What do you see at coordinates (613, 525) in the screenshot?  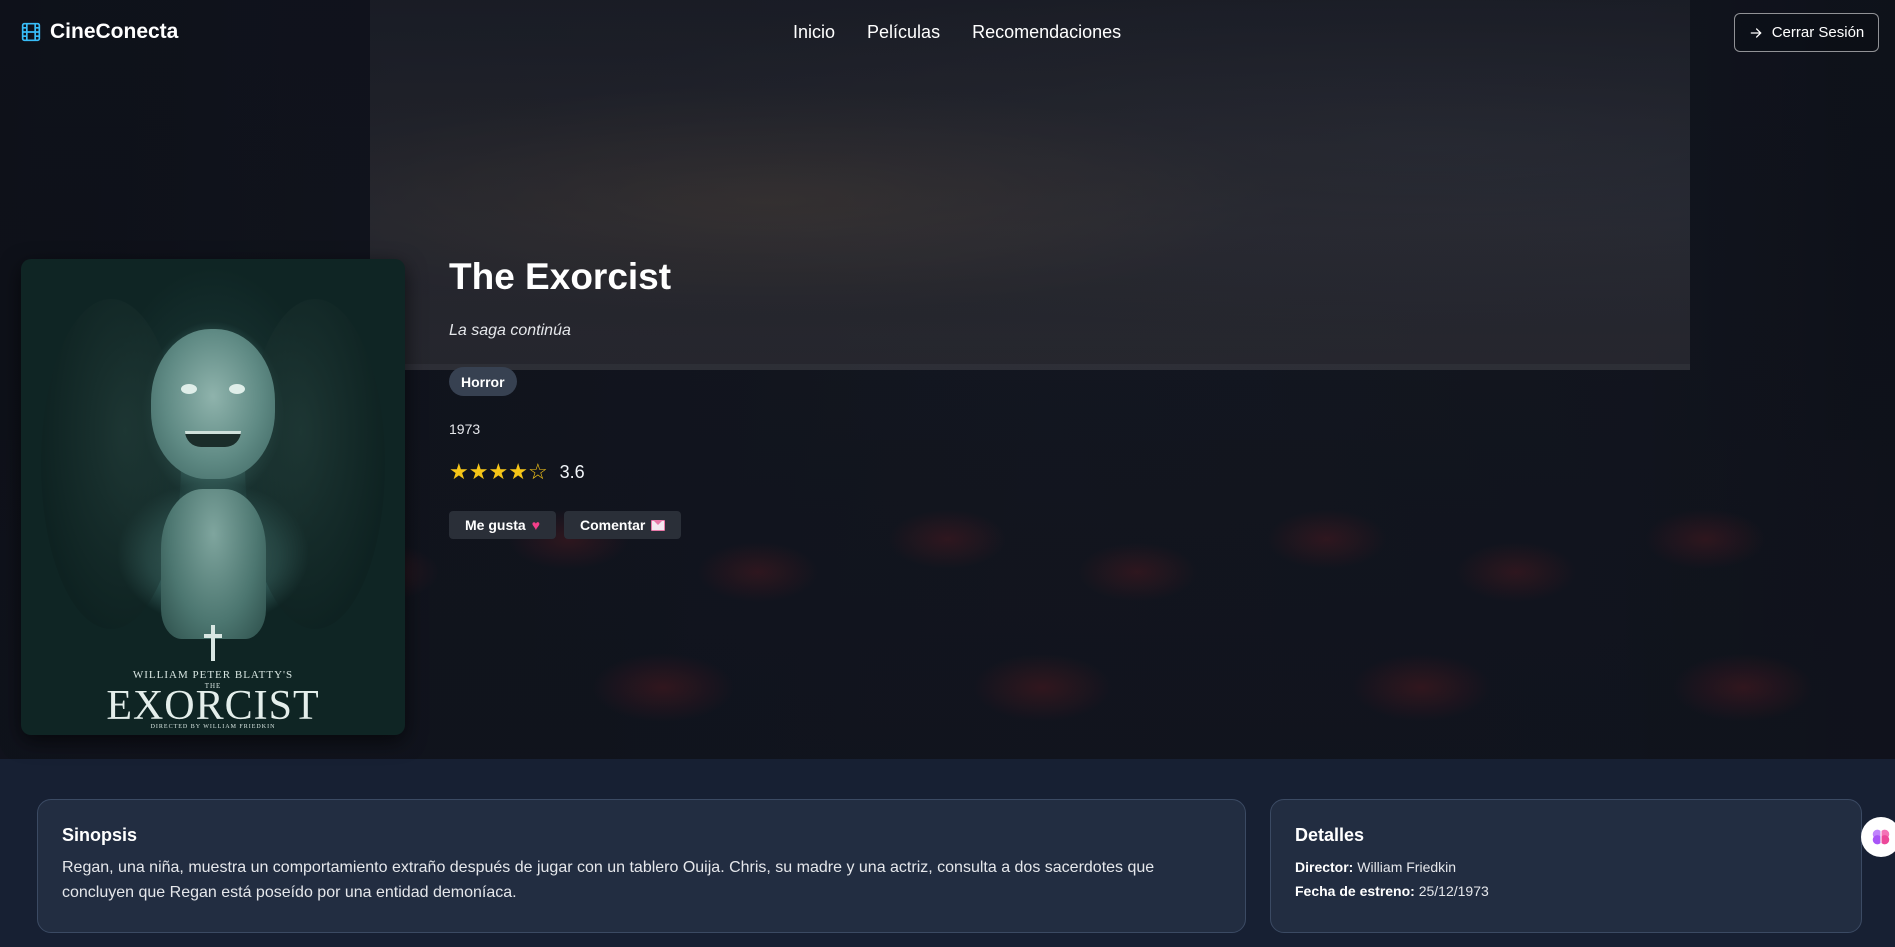 I see `comment-label: Comentar` at bounding box center [613, 525].